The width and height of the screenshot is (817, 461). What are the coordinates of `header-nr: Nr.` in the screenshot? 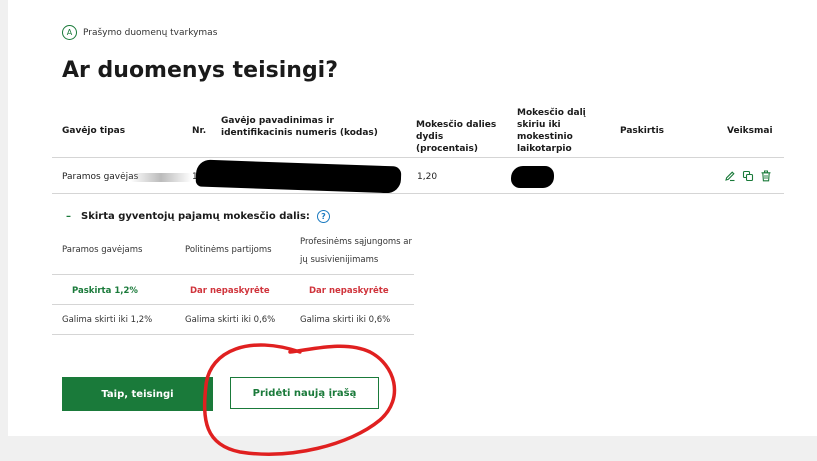 It's located at (199, 131).